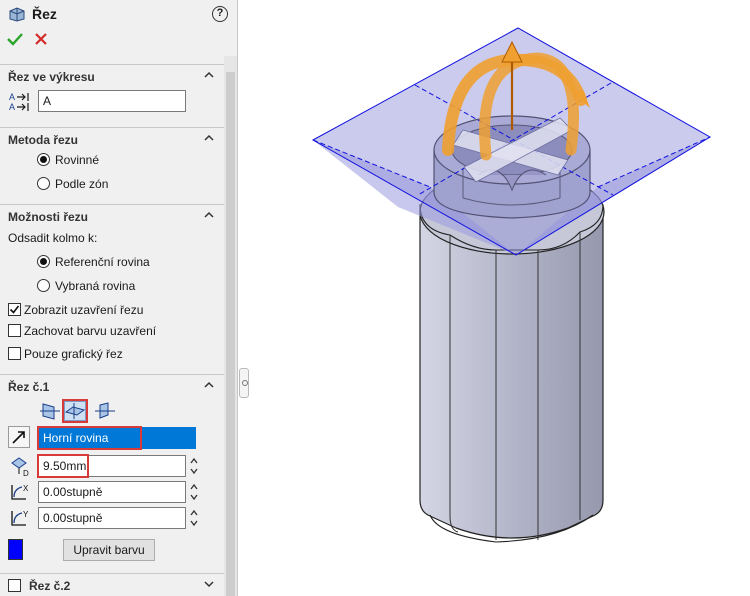 Image resolution: width=750 pixels, height=596 pixels. Describe the element at coordinates (20, 492) in the screenshot. I see `rotate-x-icon: X` at that location.